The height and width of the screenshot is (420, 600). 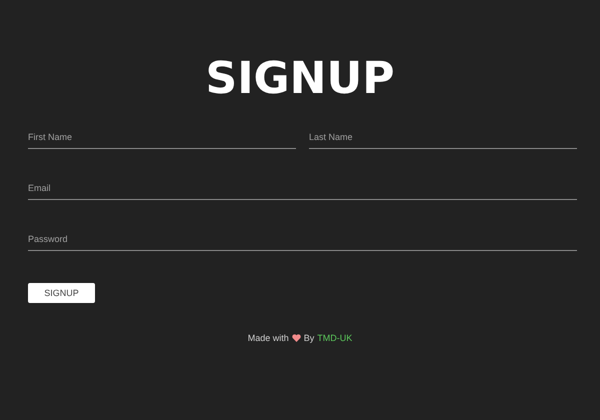 What do you see at coordinates (296, 338) in the screenshot?
I see `heart-icon` at bounding box center [296, 338].